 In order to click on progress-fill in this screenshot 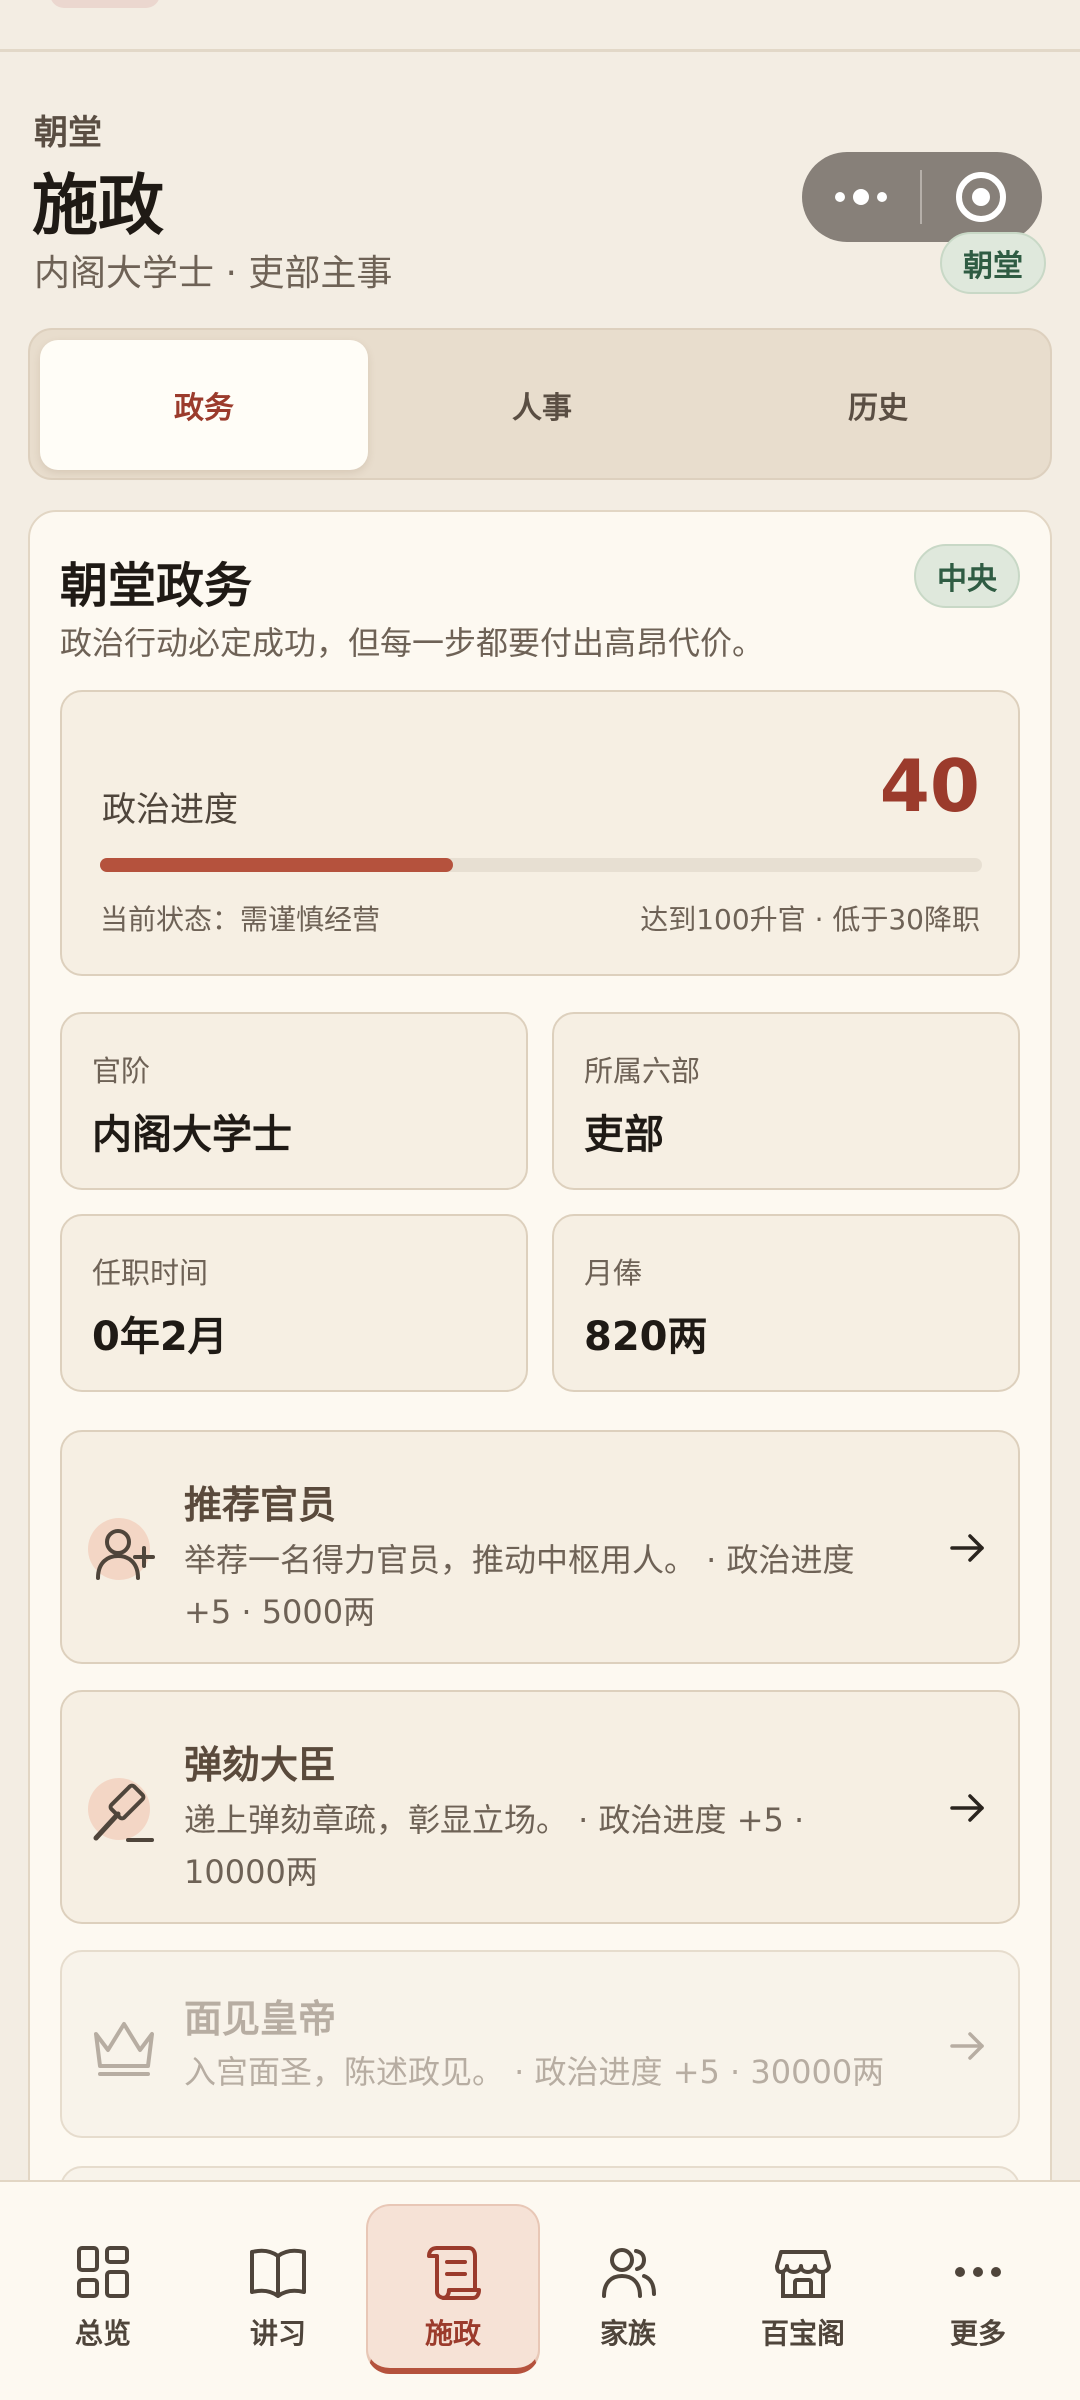, I will do `click(276, 865)`.